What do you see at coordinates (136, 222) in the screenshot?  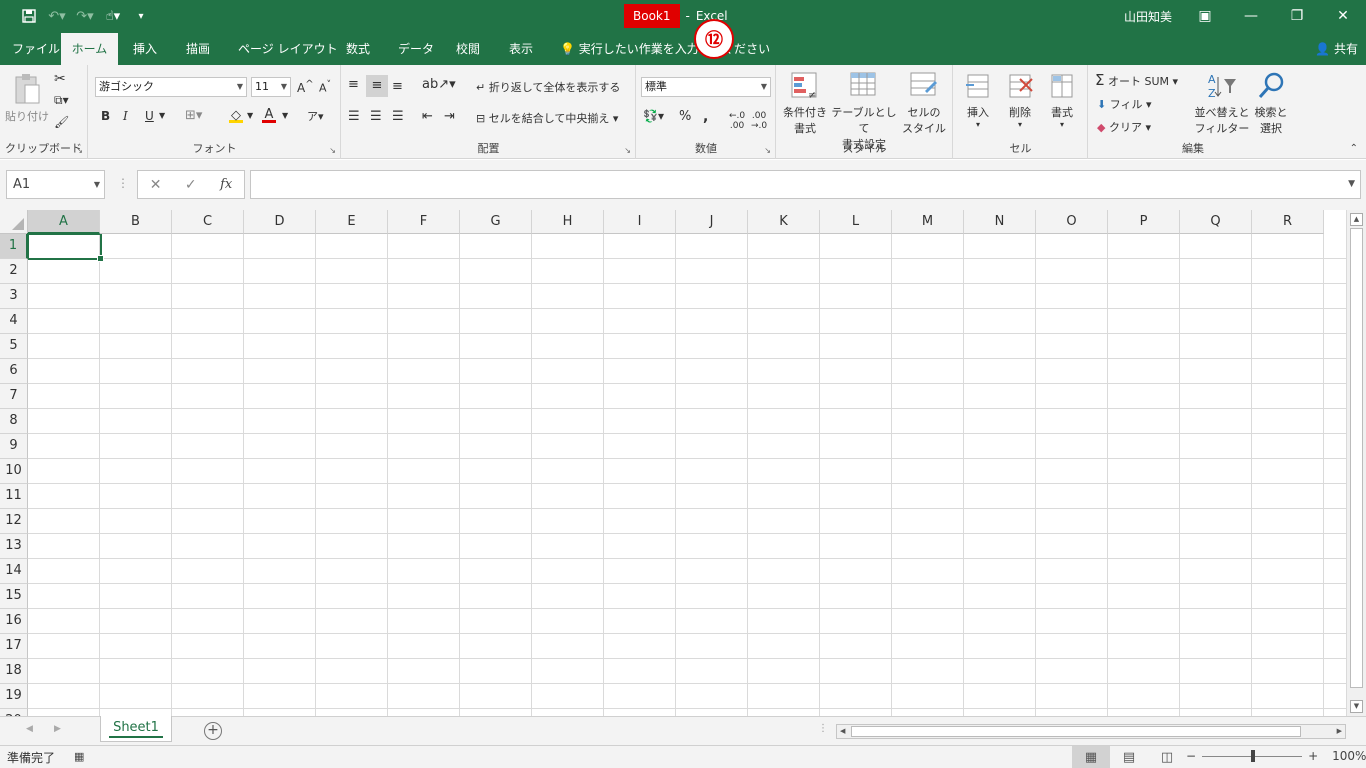 I see `column-header: B` at bounding box center [136, 222].